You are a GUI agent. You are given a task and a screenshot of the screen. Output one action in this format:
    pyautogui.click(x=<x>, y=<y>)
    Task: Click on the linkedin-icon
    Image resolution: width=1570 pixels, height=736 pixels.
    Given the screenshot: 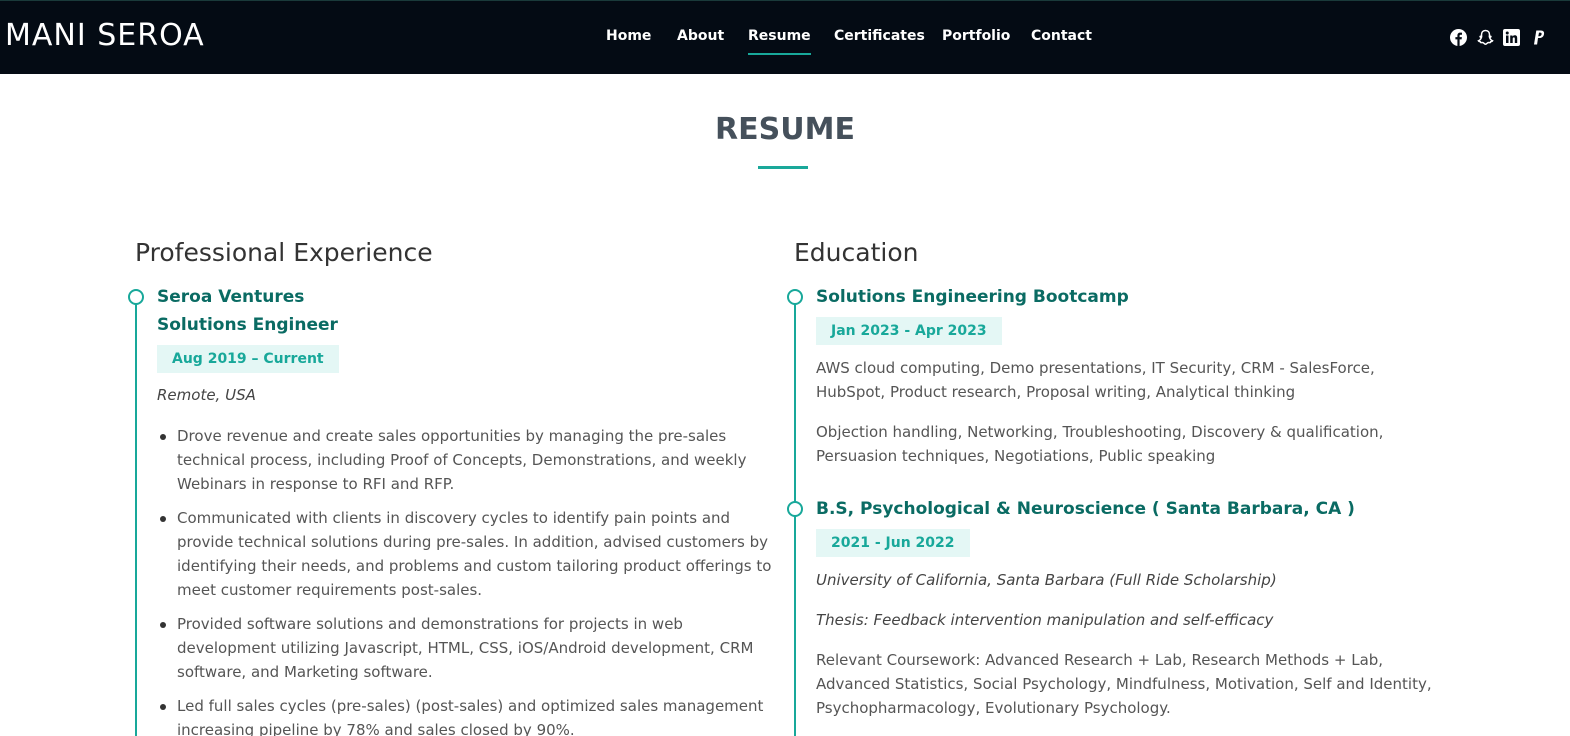 What is the action you would take?
    pyautogui.click(x=1511, y=37)
    